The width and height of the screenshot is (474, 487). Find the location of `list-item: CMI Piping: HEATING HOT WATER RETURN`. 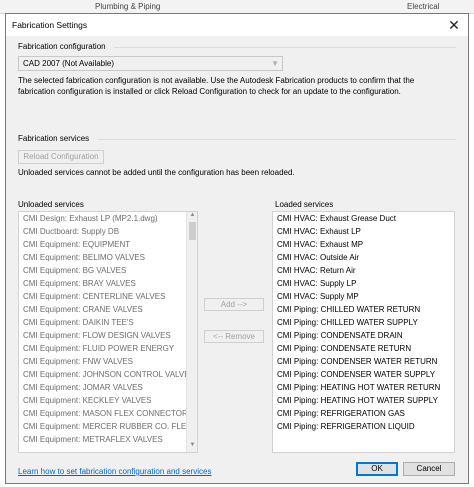

list-item: CMI Piping: HEATING HOT WATER RETURN is located at coordinates (363, 387).